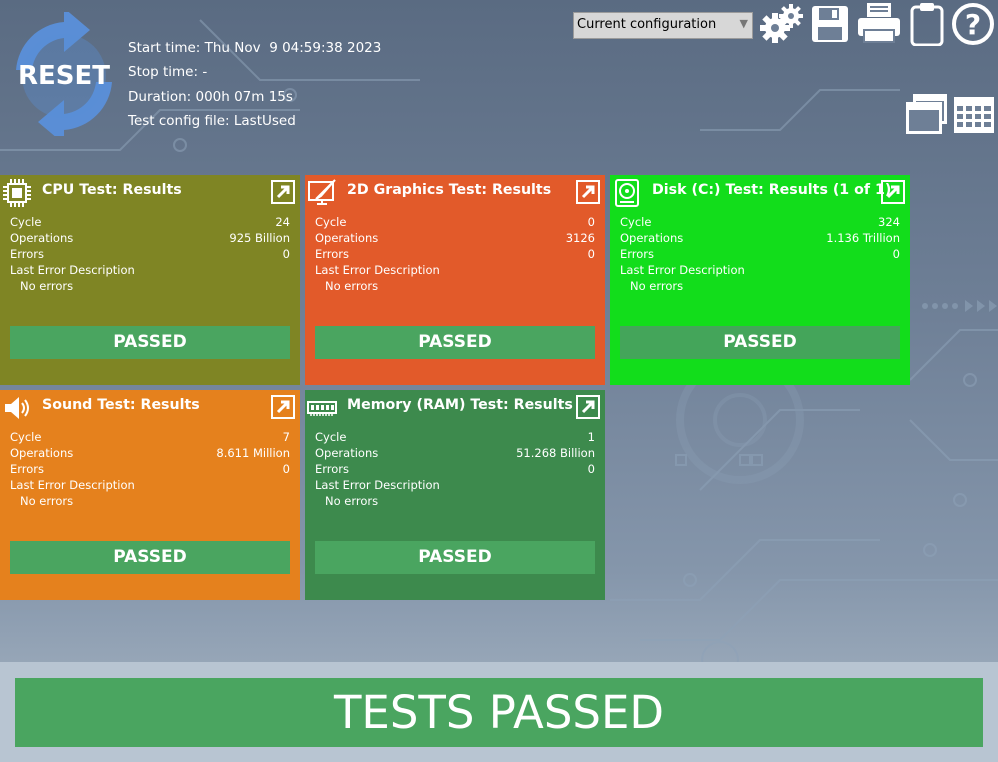 The image size is (998, 762). Describe the element at coordinates (259, 238) in the screenshot. I see `operations-value: 925 Billion` at that location.